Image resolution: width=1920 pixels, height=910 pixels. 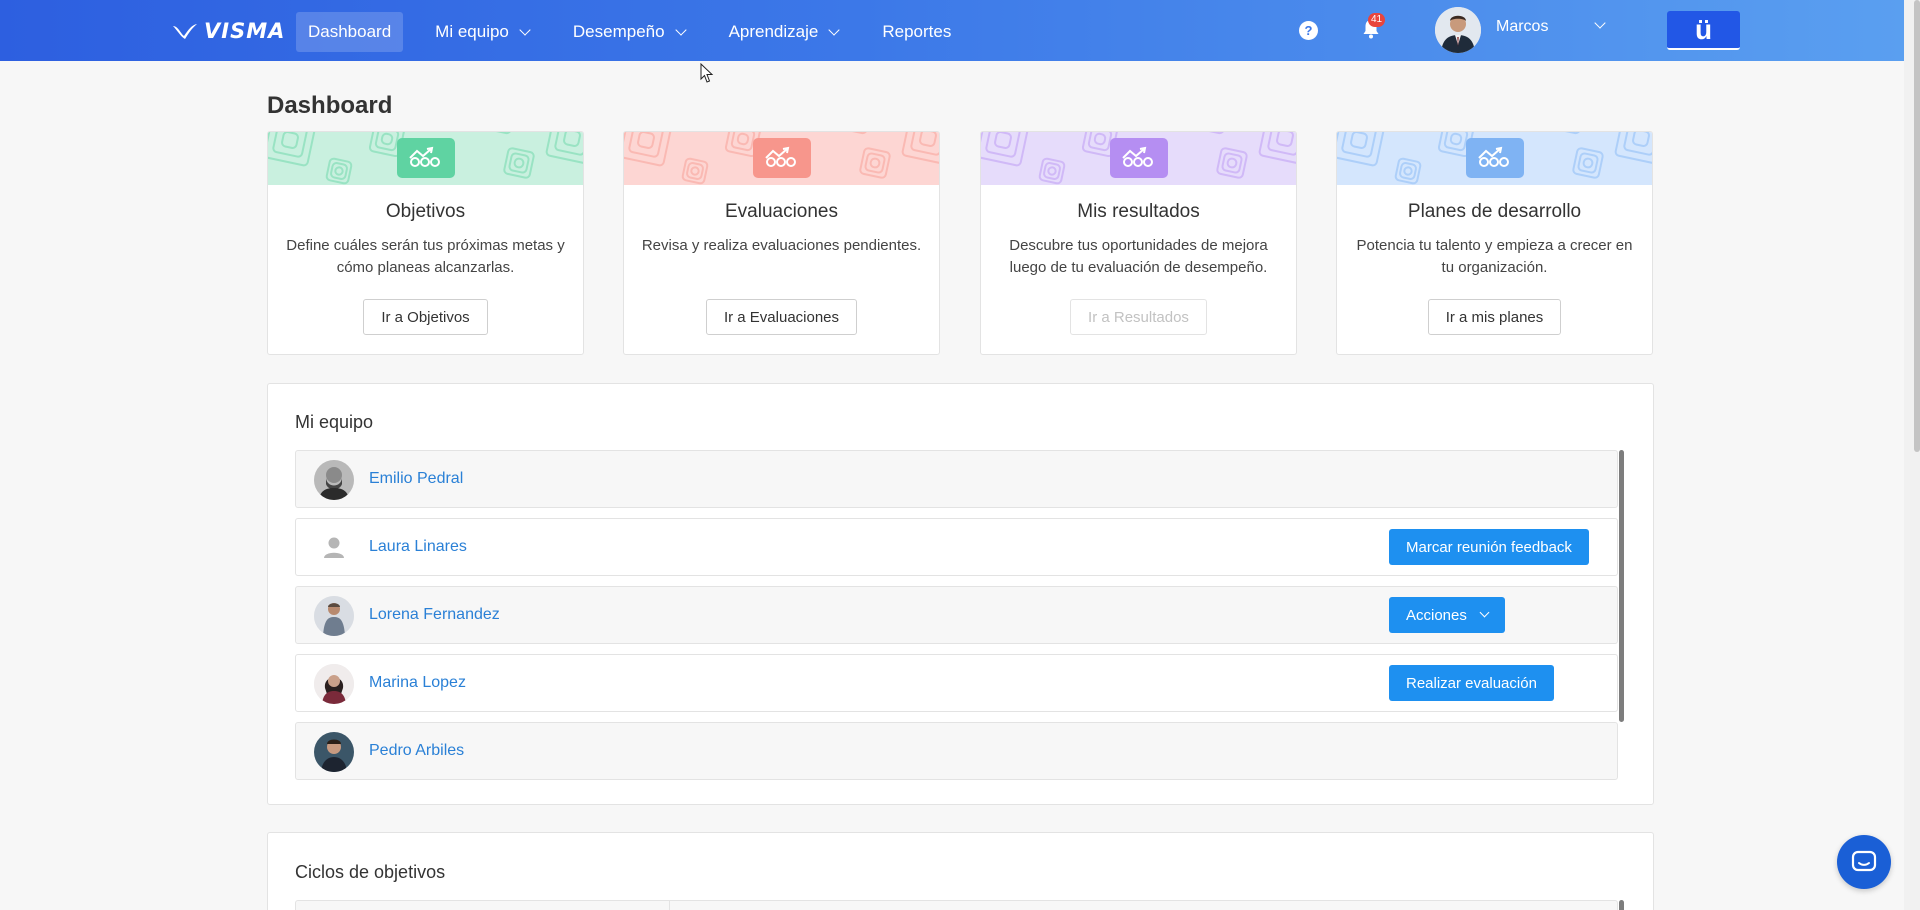 I want to click on user-avatar, so click(x=1458, y=30).